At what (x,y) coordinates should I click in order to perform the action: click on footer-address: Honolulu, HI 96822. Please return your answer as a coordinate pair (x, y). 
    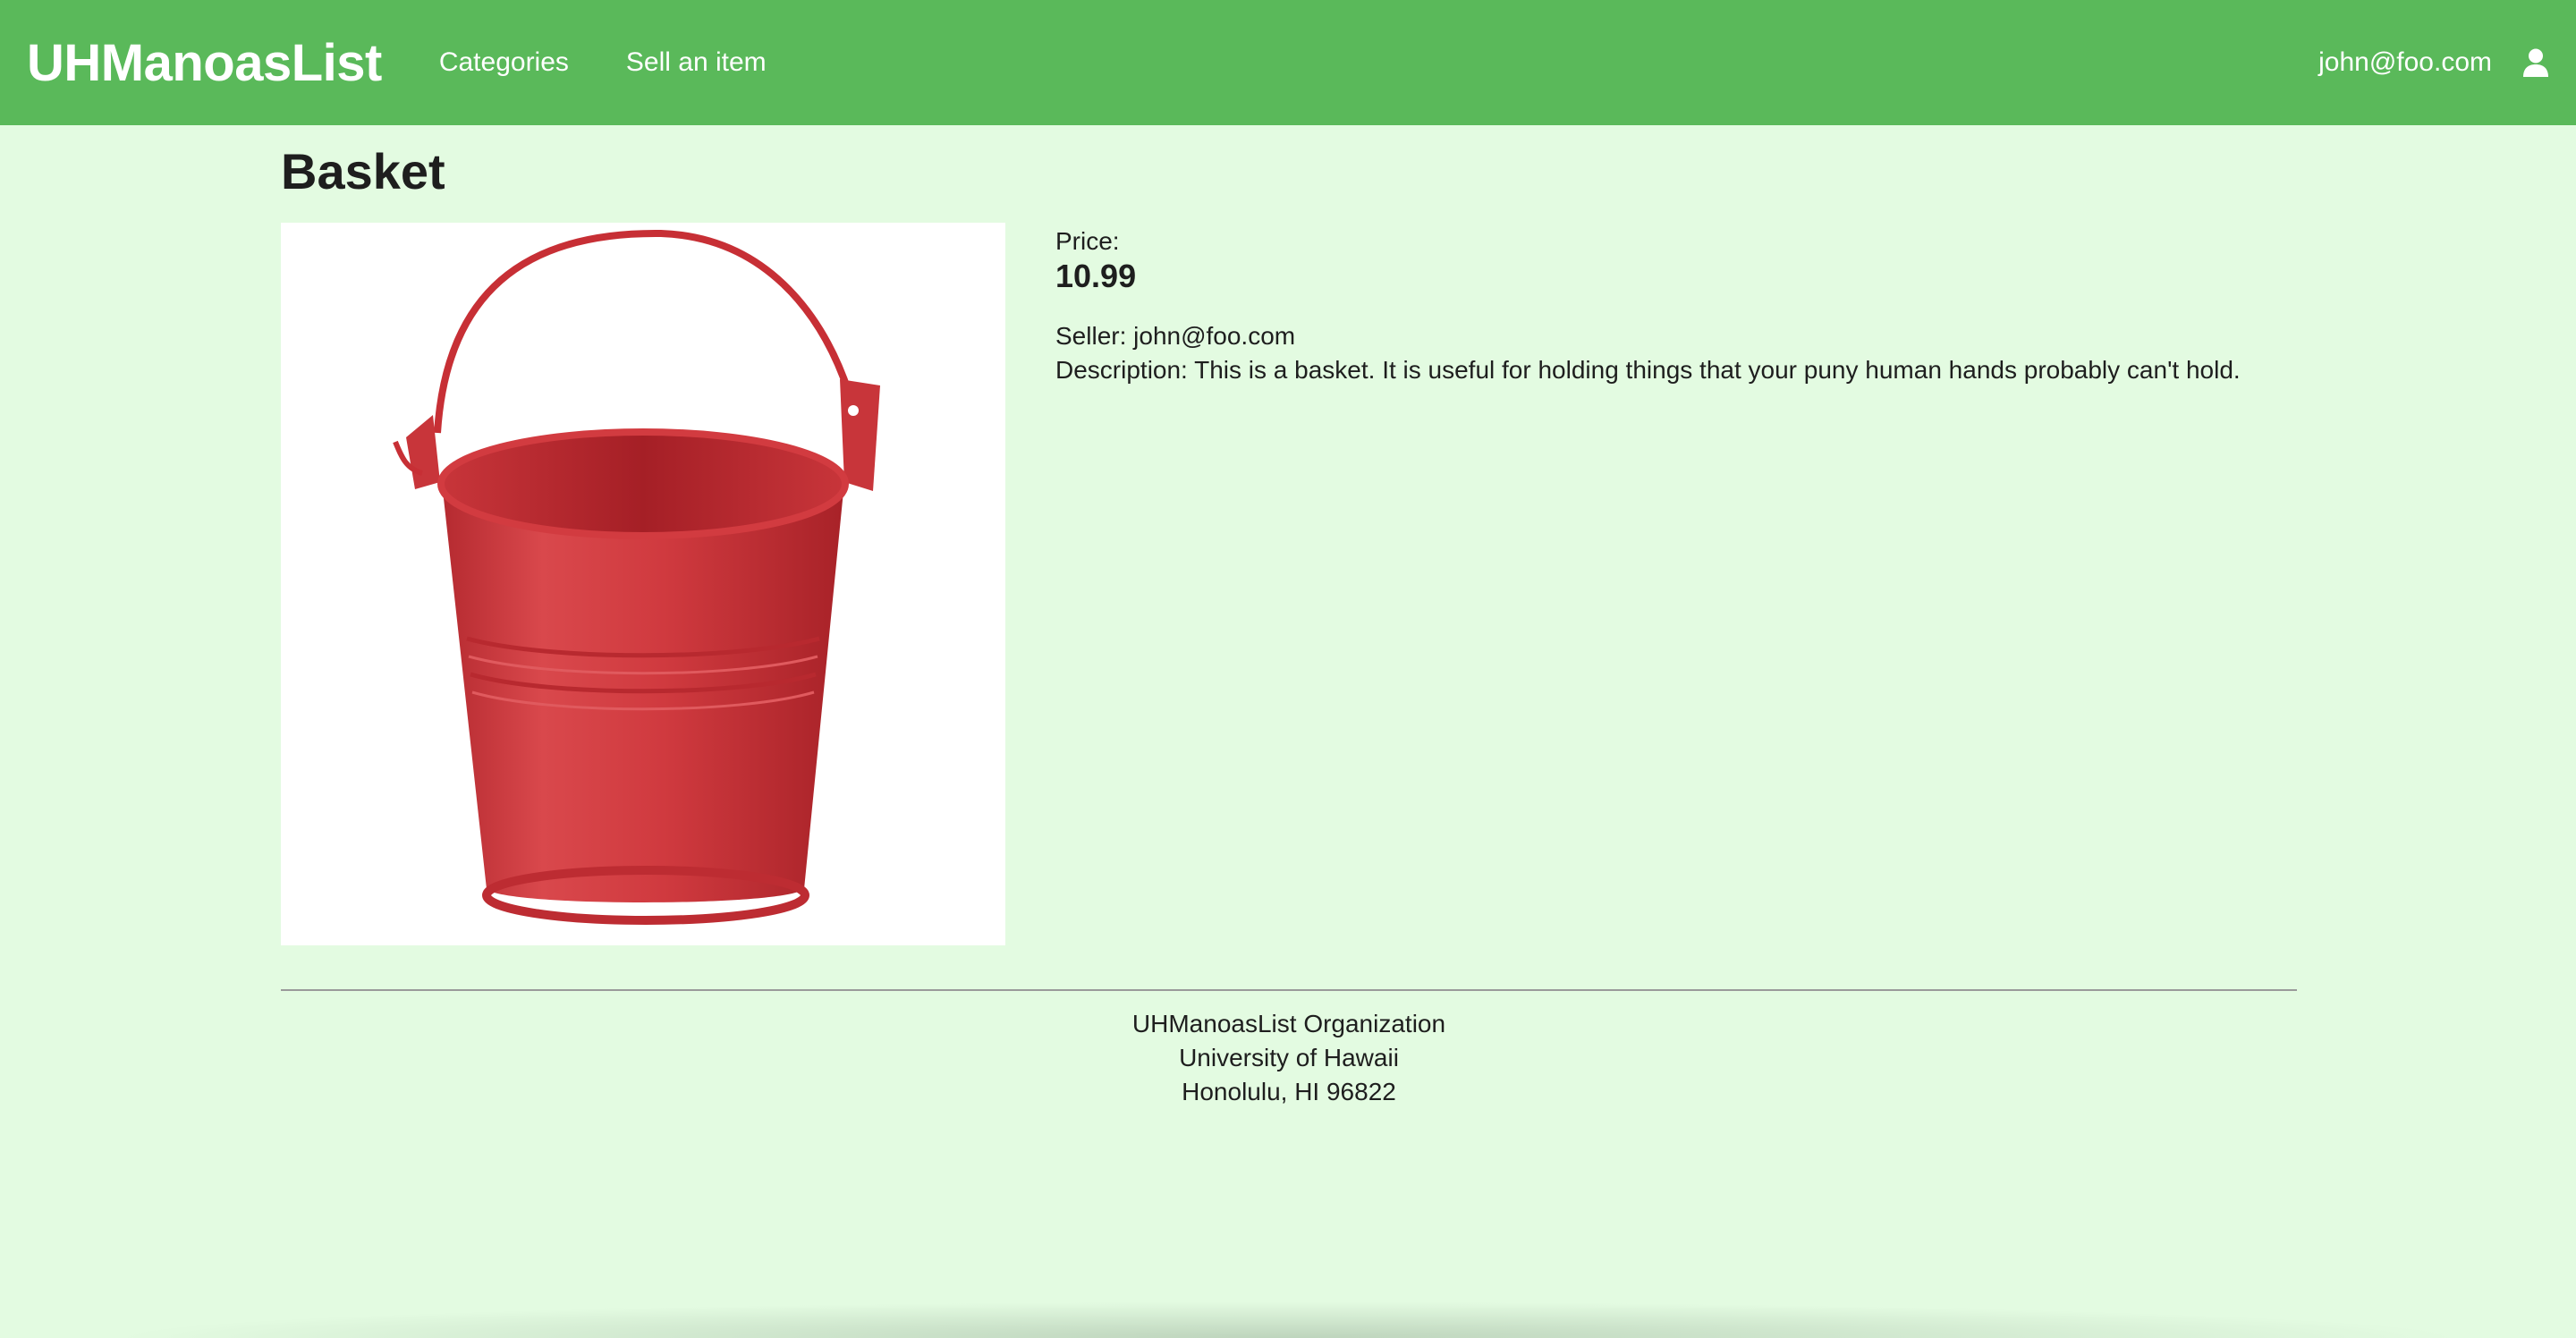
    Looking at the image, I should click on (1289, 1091).